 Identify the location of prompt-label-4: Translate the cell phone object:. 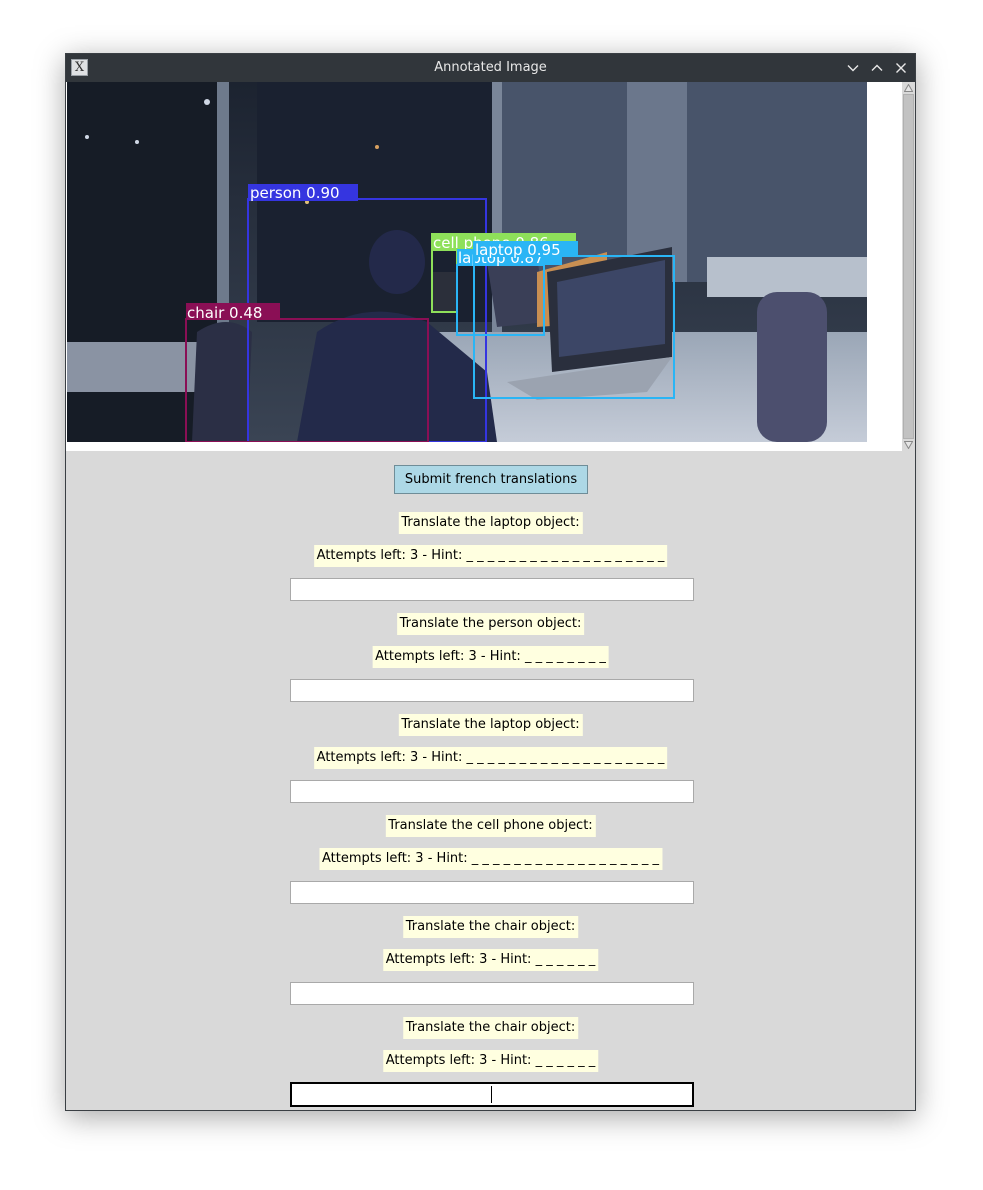
(490, 826).